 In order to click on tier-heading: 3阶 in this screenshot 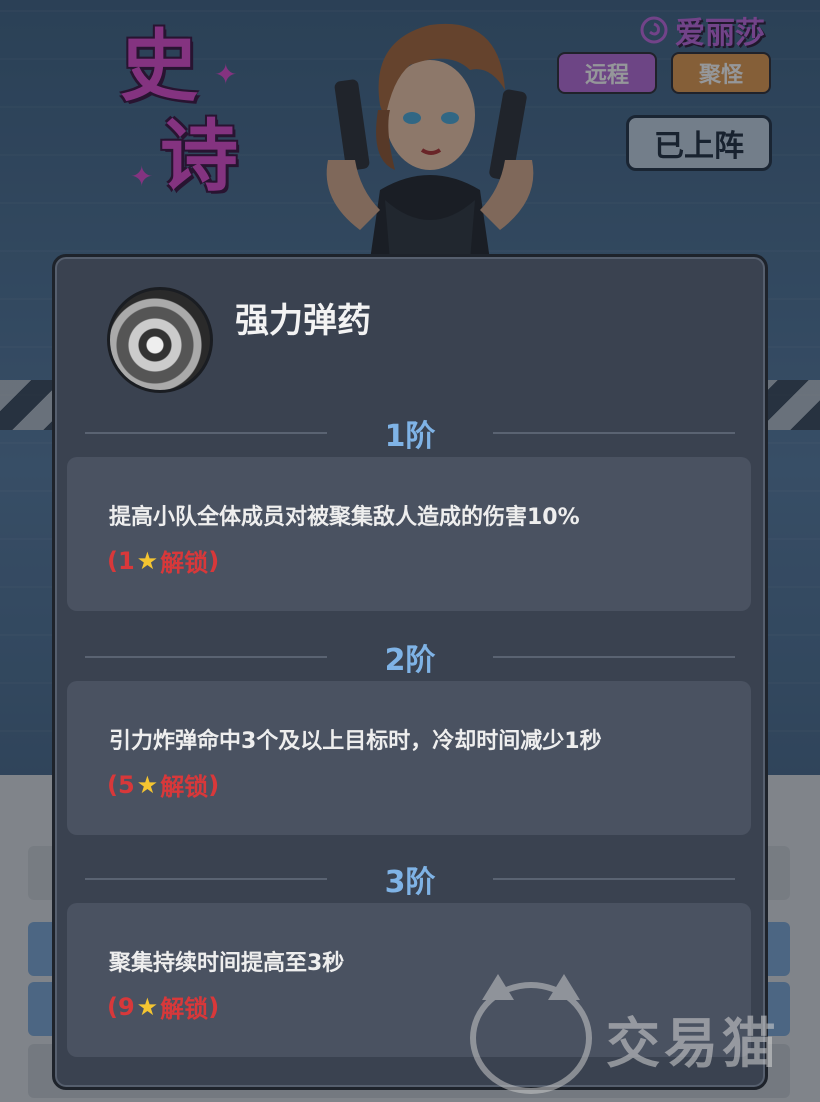, I will do `click(410, 879)`.